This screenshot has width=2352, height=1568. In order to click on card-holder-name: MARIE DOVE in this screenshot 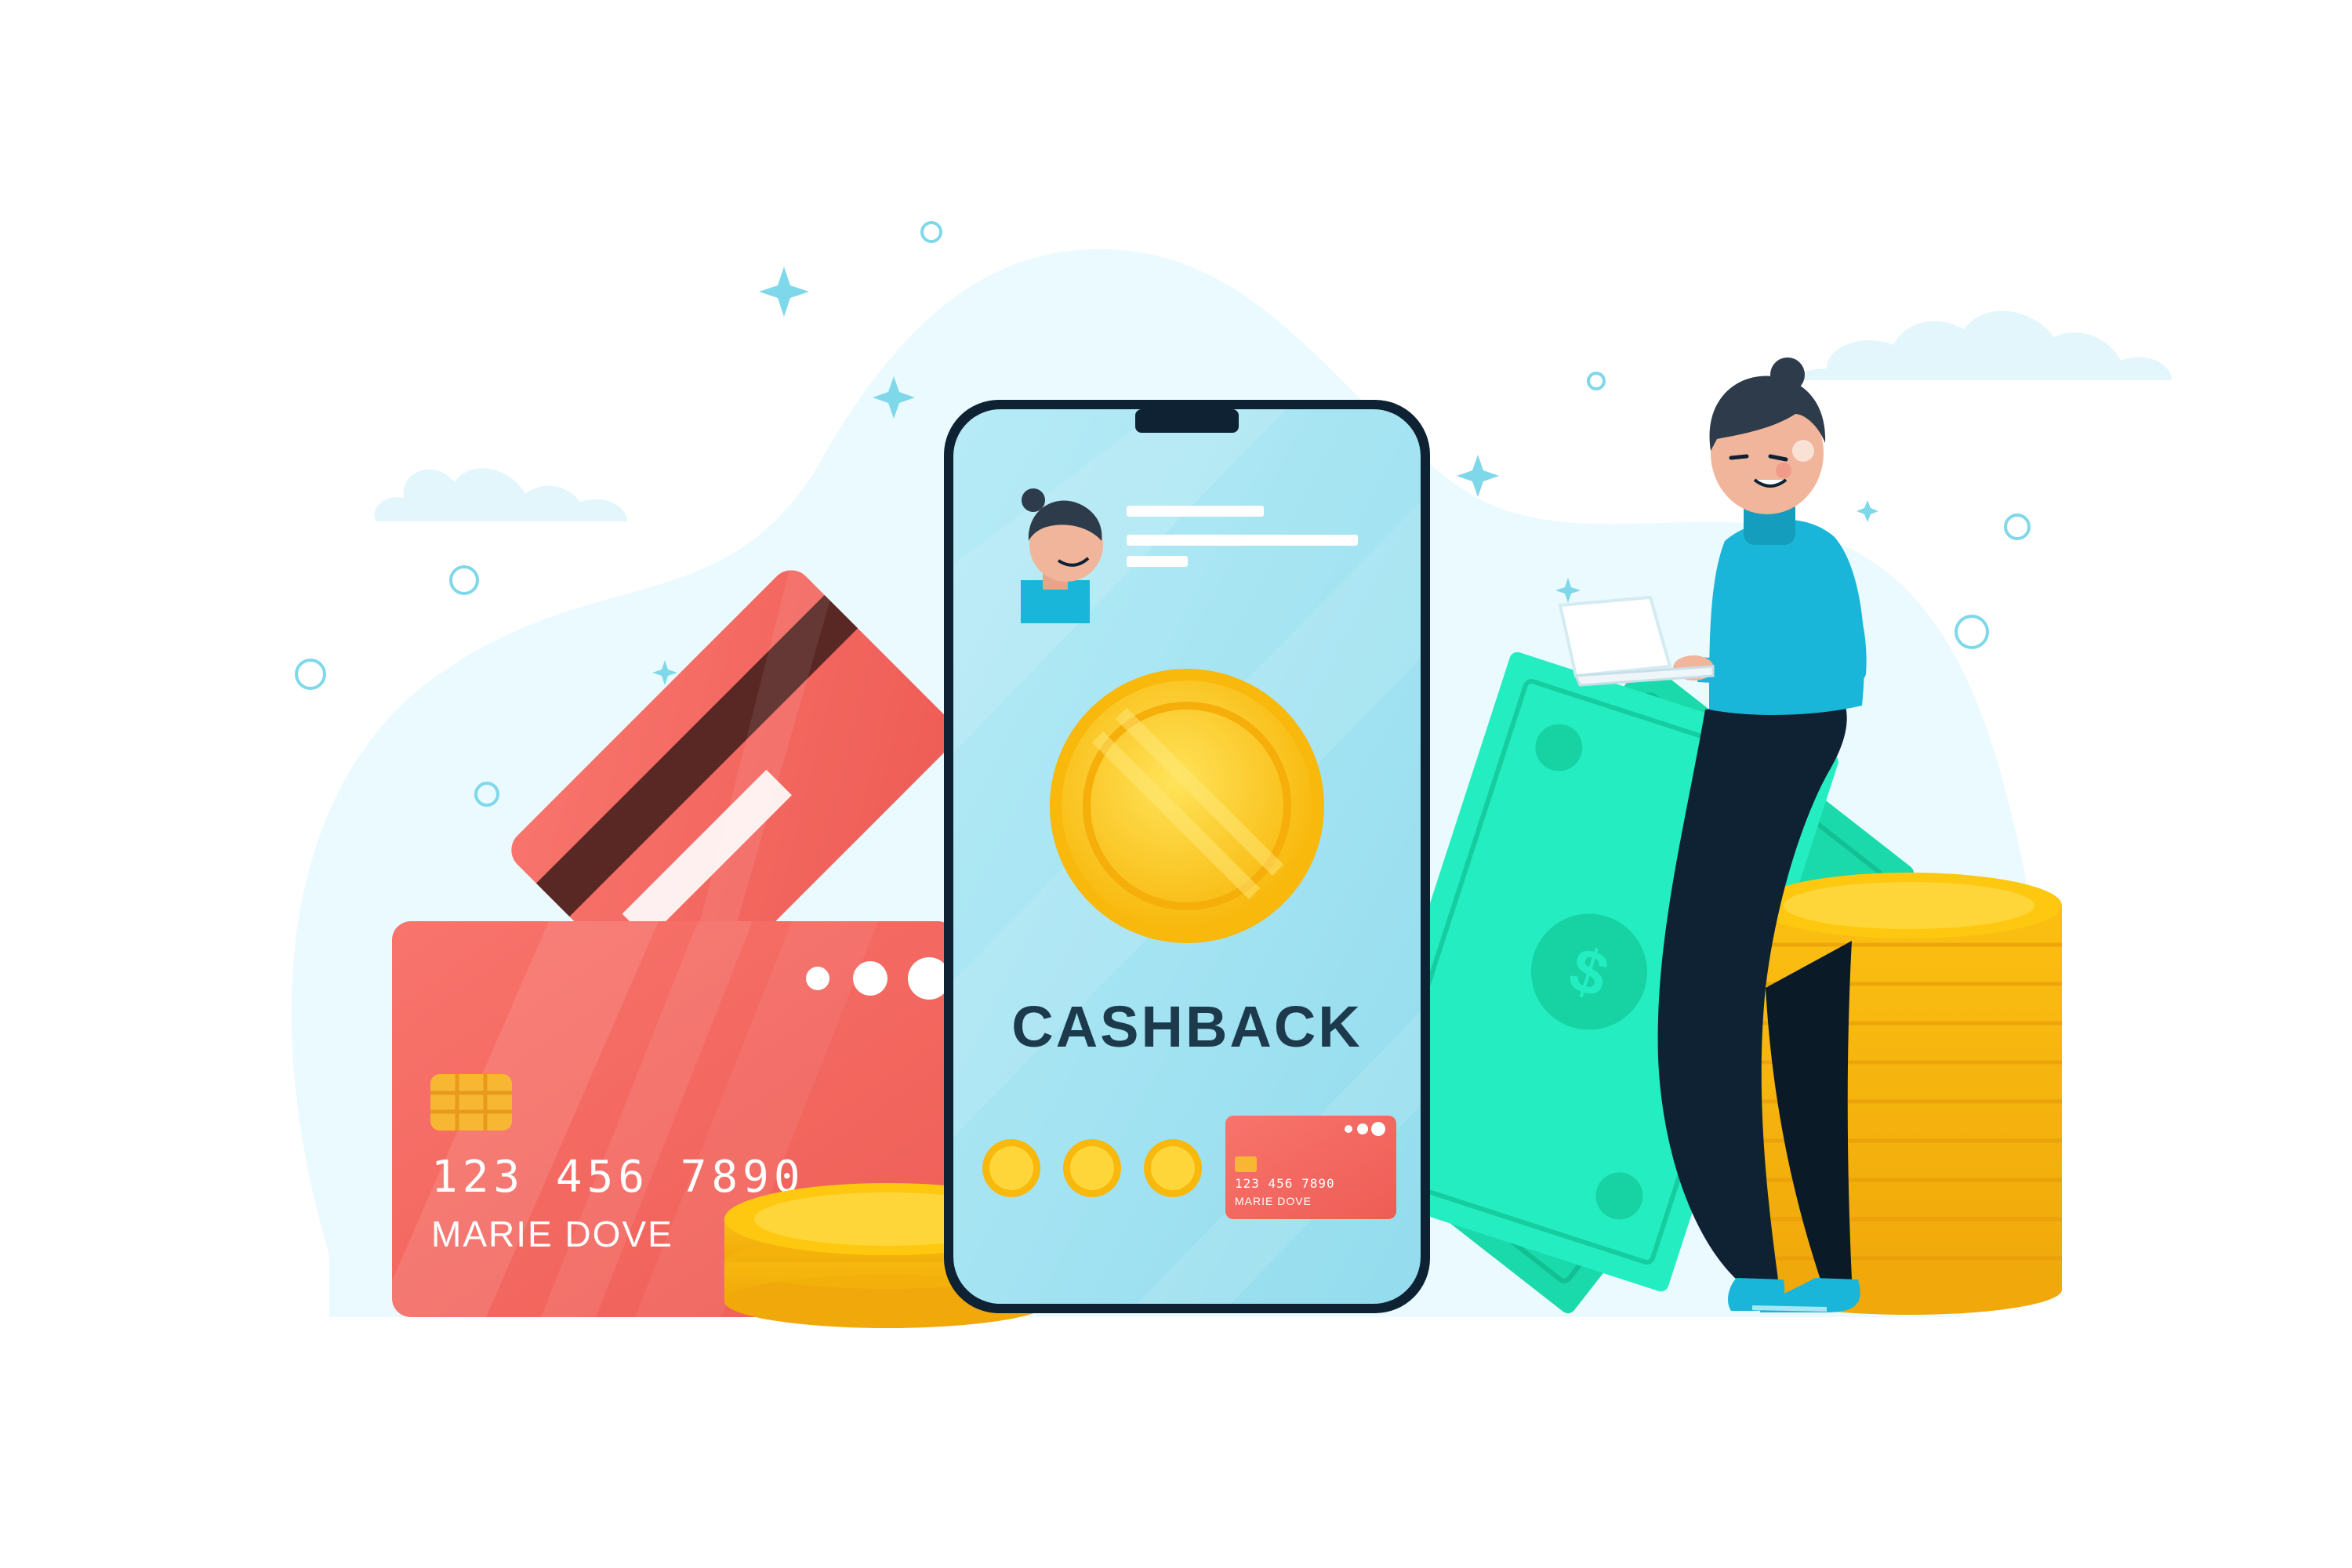, I will do `click(552, 1234)`.